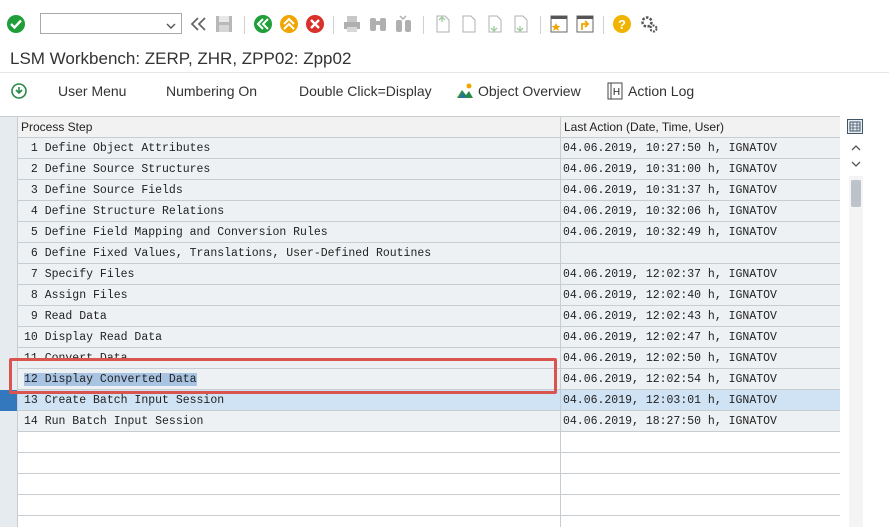  What do you see at coordinates (289, 148) in the screenshot?
I see `process-step-cell: 1 Define Object Attributes` at bounding box center [289, 148].